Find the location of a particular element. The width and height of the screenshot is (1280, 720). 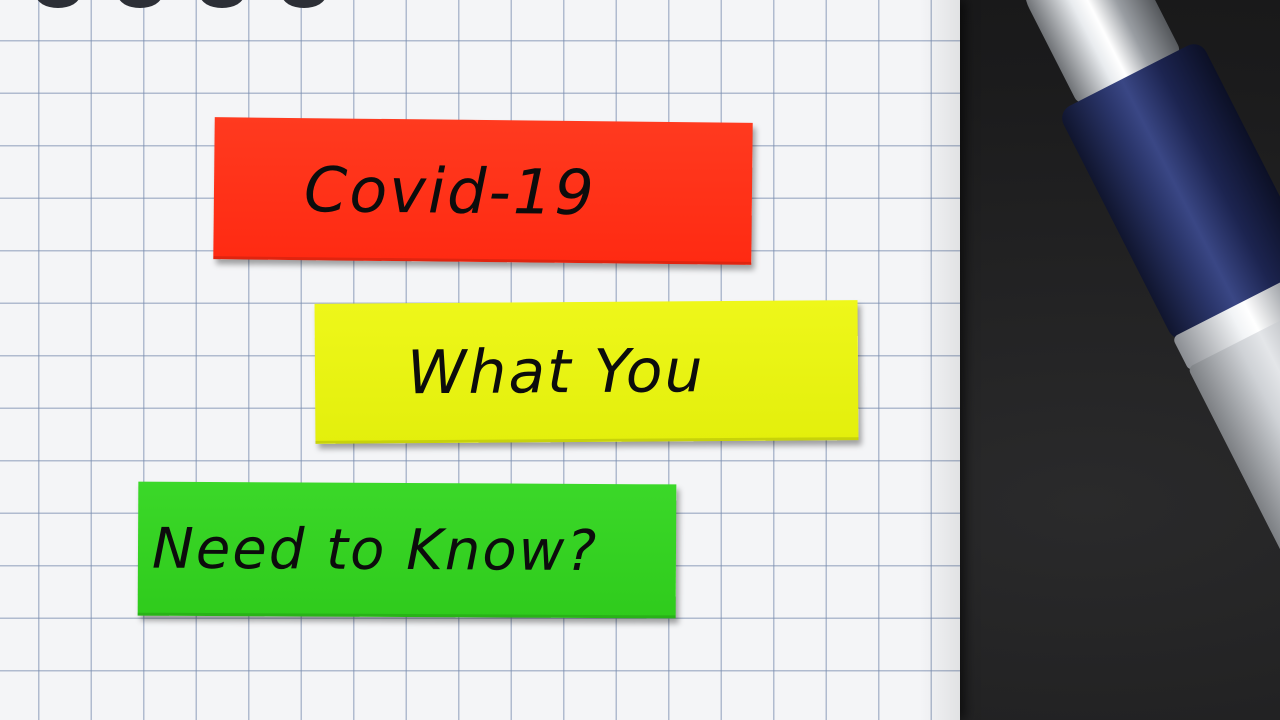

label-text-need-to-know: Need to Know? is located at coordinates (375, 550).